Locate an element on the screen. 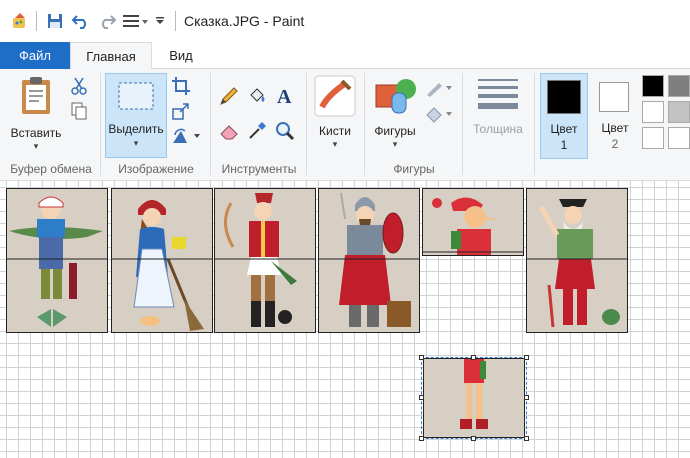 The image size is (690, 458). color2-swatch is located at coordinates (614, 97).